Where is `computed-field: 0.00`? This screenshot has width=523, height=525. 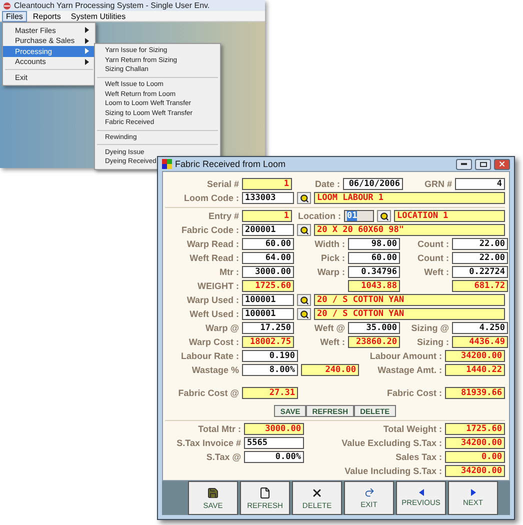 computed-field: 0.00 is located at coordinates (475, 457).